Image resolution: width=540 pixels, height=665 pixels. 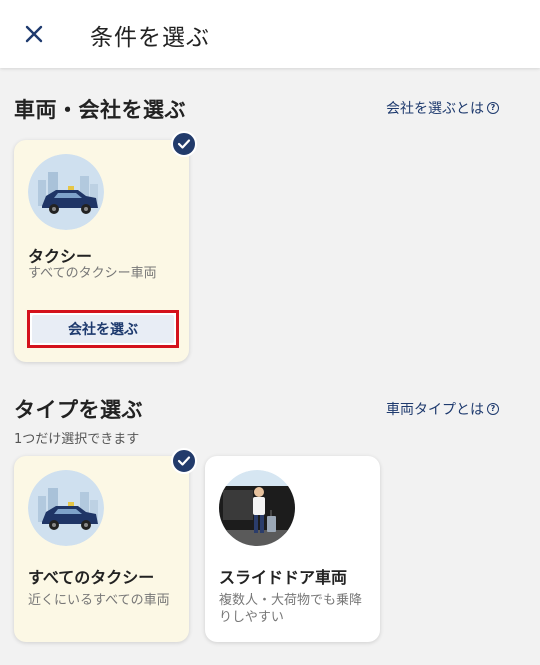 I want to click on select-company-button: 会社を選ぶ, so click(x=103, y=329).